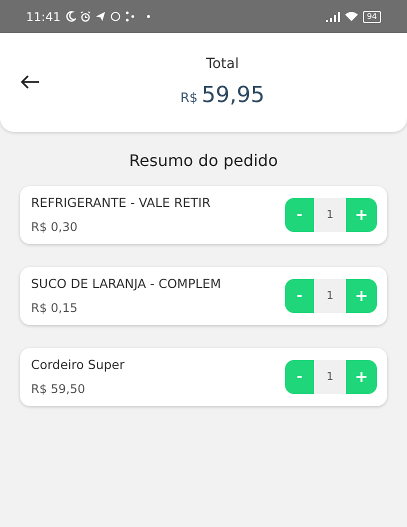  What do you see at coordinates (233, 96) in the screenshot?
I see `total-amount: 59,95` at bounding box center [233, 96].